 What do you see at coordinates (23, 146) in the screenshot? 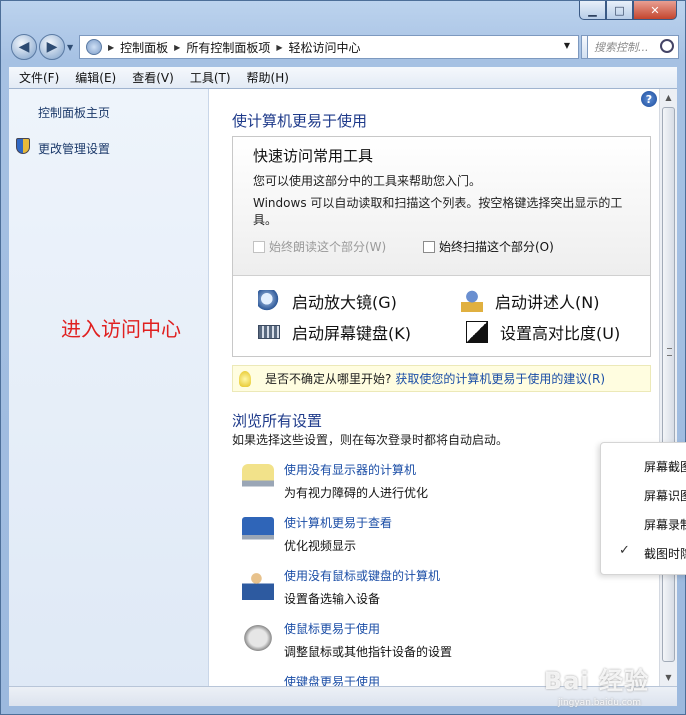
I see `uac-shield-icon` at bounding box center [23, 146].